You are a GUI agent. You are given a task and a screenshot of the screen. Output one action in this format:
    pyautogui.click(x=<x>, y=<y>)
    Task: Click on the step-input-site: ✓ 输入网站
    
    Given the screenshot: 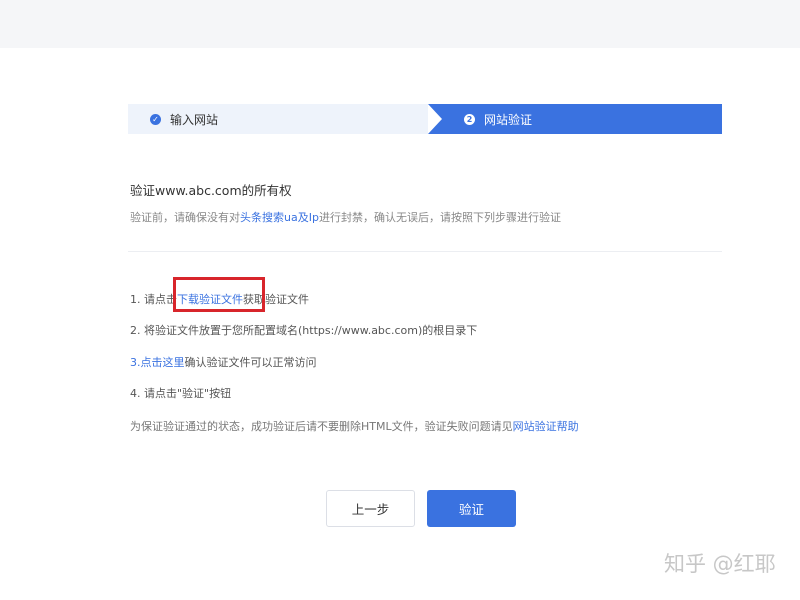 What is the action you would take?
    pyautogui.click(x=278, y=119)
    